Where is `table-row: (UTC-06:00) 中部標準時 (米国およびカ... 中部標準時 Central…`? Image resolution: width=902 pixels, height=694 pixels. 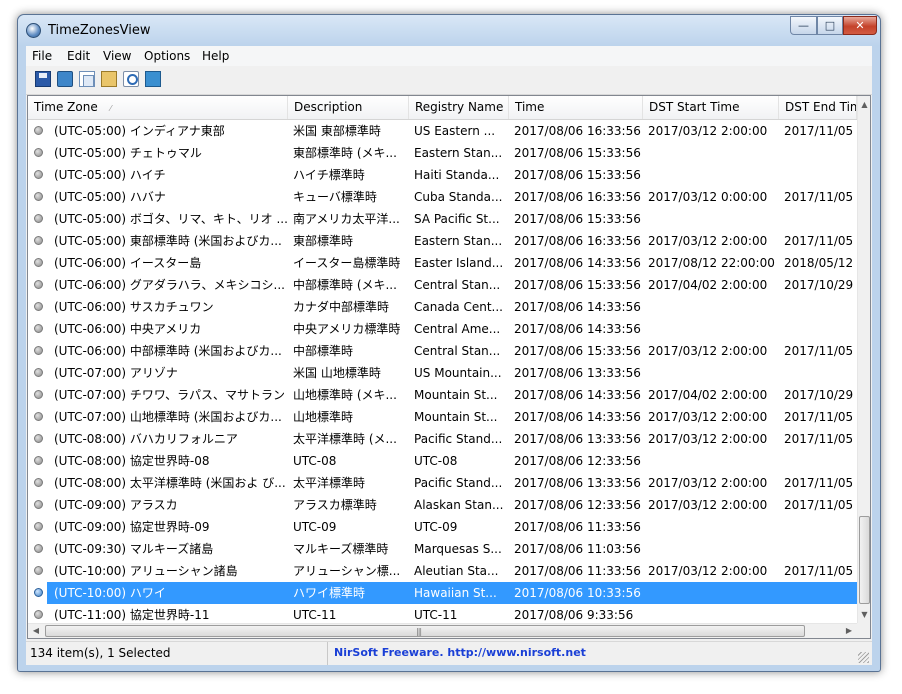 table-row: (UTC-06:00) 中部標準時 (米国およびカ... 中部標準時 Central… is located at coordinates (442, 351).